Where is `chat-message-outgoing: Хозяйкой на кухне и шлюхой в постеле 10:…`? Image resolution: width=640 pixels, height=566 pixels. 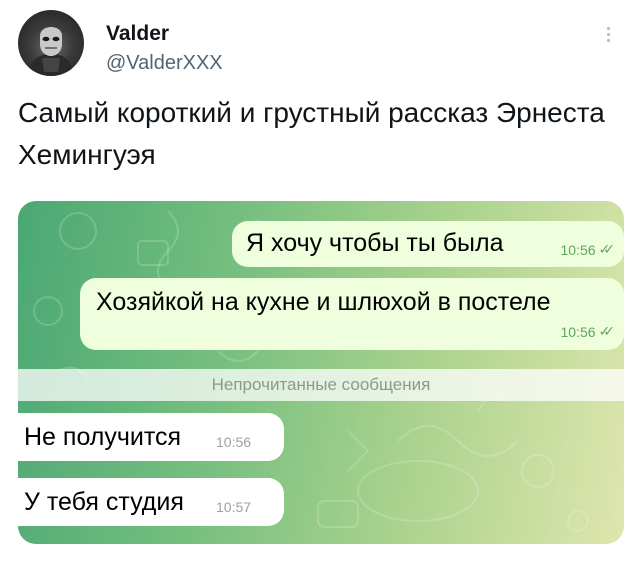 chat-message-outgoing: Хозяйкой на кухне и шлюхой в постеле 10:… is located at coordinates (352, 314).